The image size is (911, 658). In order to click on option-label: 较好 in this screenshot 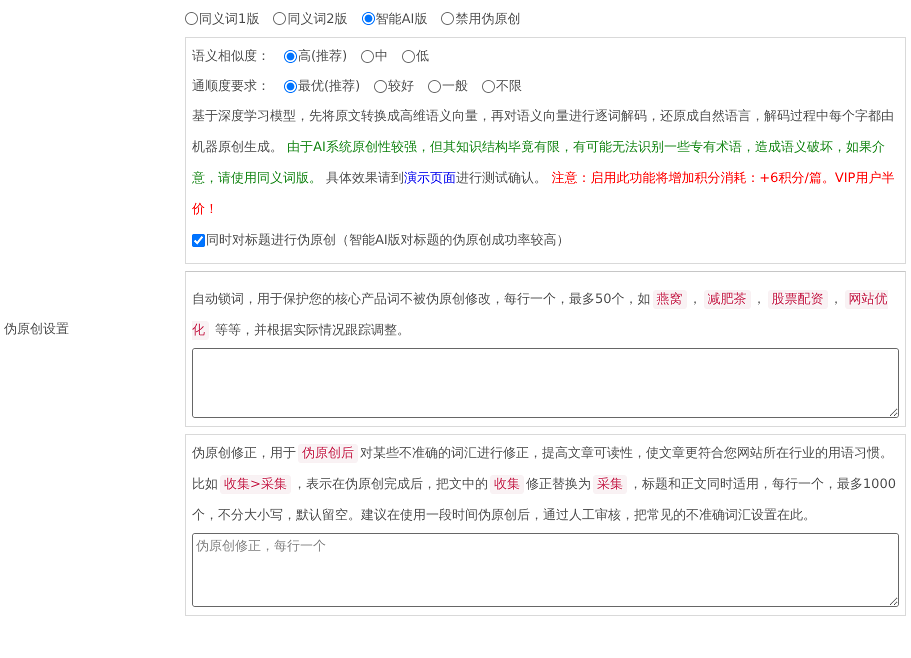, I will do `click(401, 86)`.